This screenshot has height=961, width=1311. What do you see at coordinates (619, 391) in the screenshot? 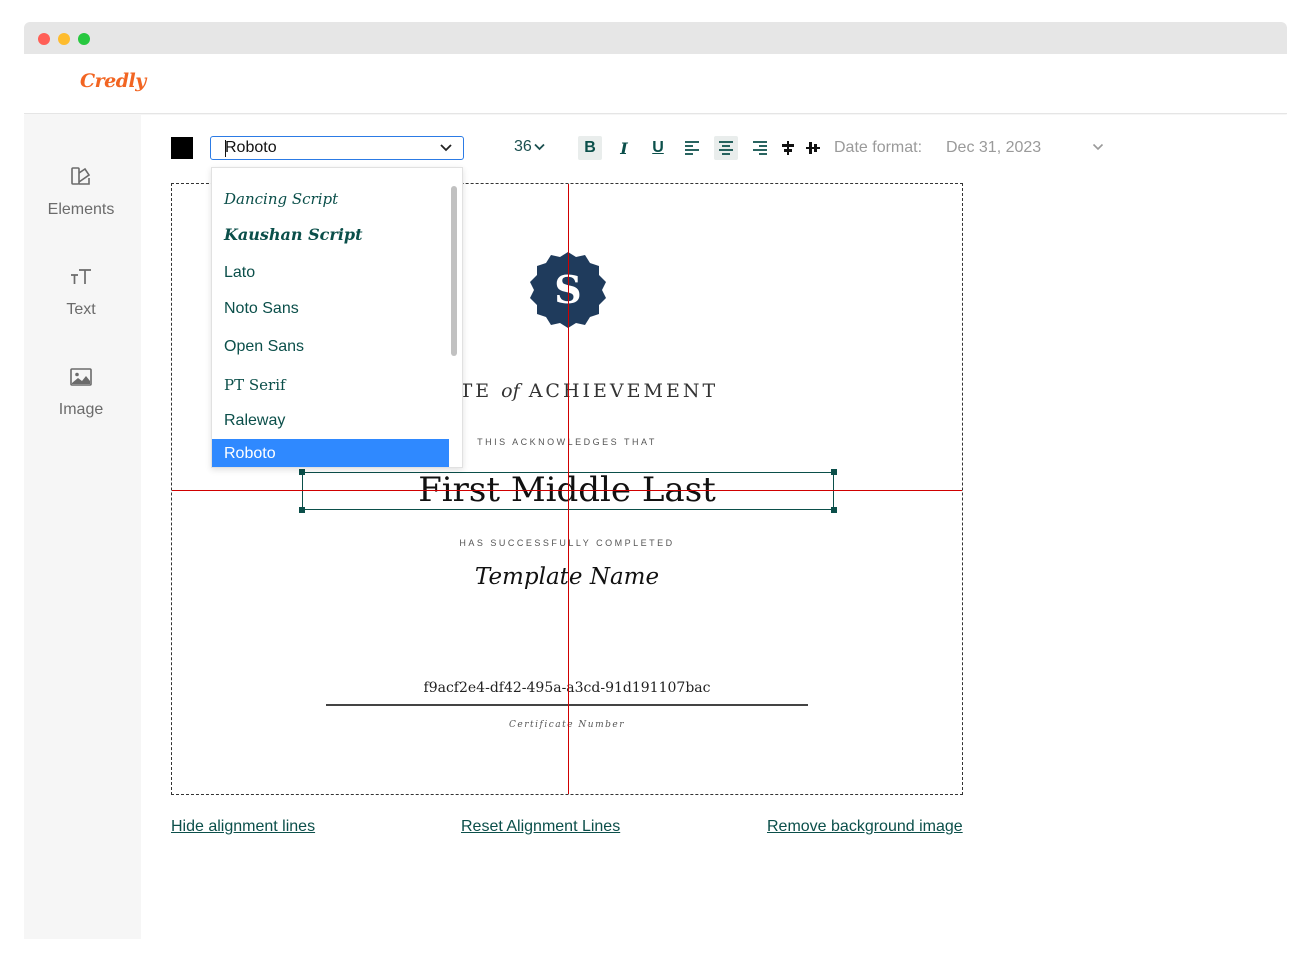
I see `certificate-title-part: ACHIEVEMENT` at bounding box center [619, 391].